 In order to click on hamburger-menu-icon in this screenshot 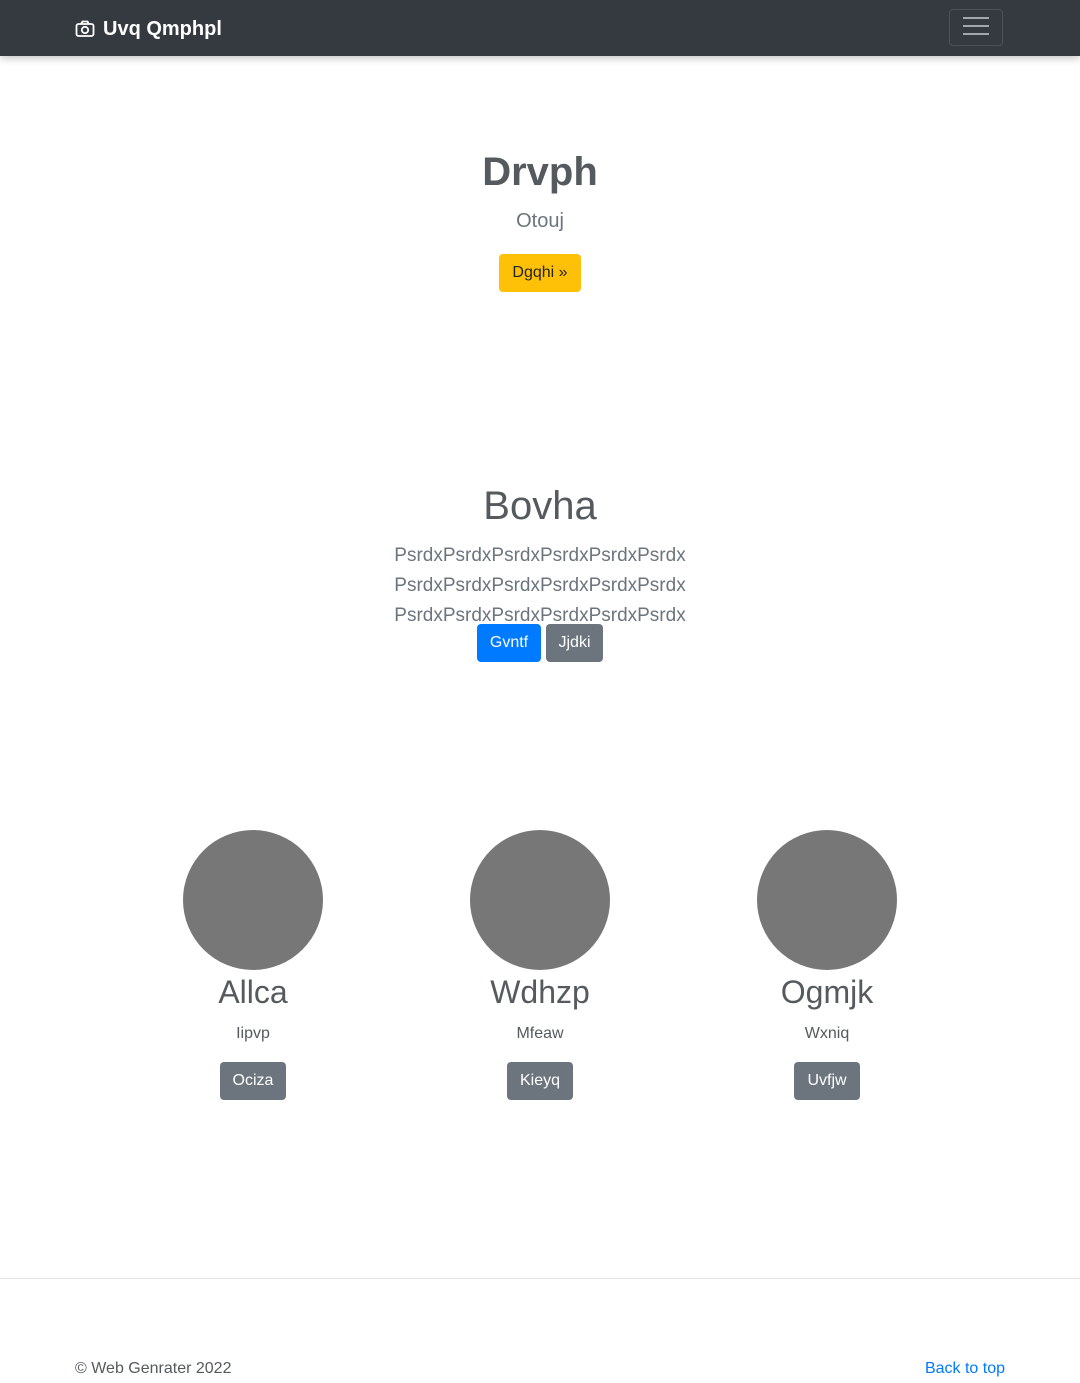, I will do `click(976, 27)`.